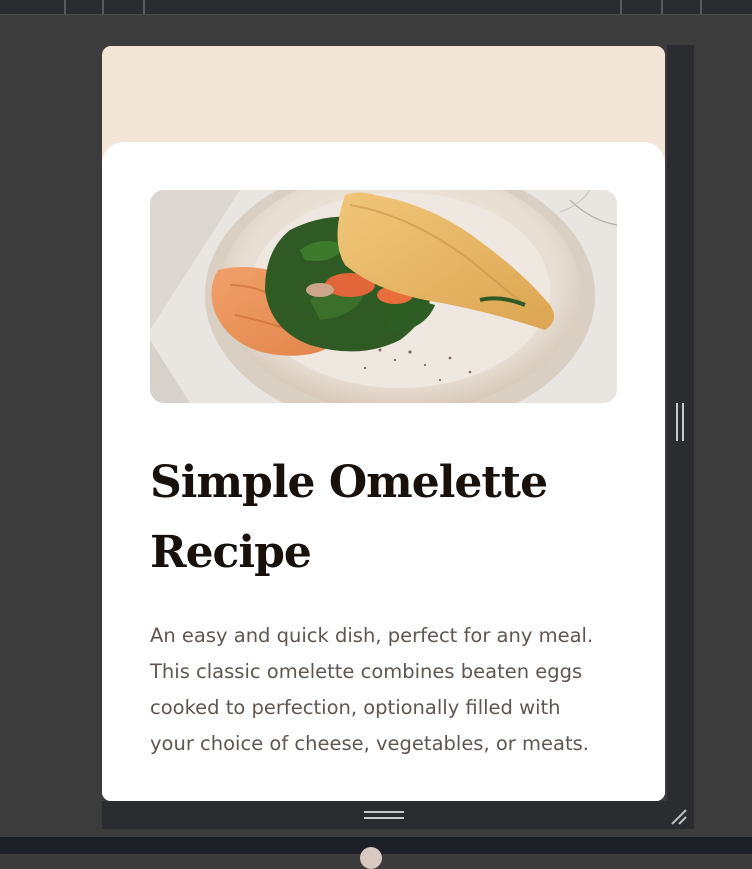  What do you see at coordinates (371, 858) in the screenshot?
I see `avatar` at bounding box center [371, 858].